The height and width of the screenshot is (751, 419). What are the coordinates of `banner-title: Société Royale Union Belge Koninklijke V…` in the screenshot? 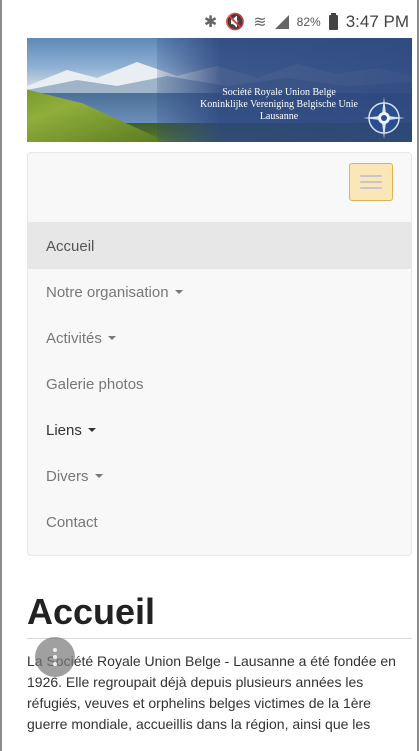 It's located at (279, 105).